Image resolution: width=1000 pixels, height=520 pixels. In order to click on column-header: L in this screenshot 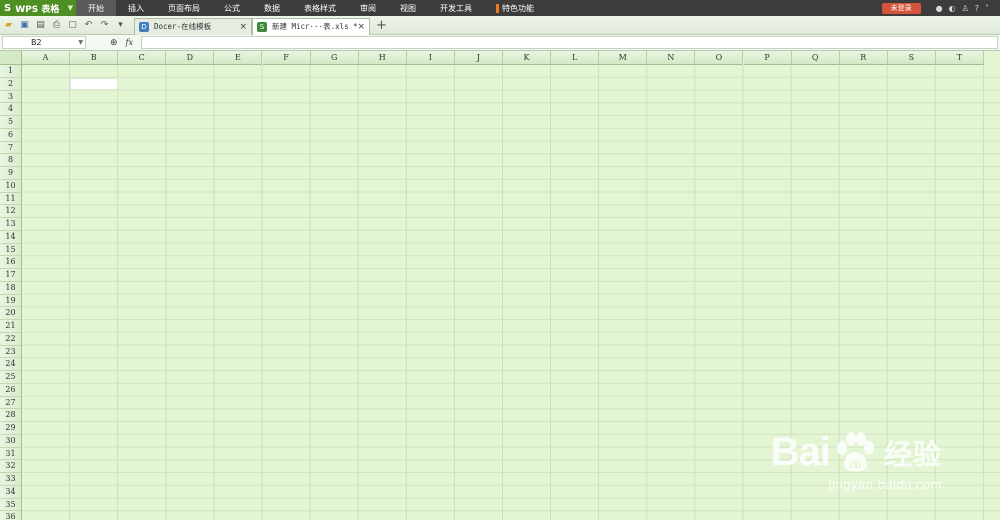, I will do `click(575, 58)`.